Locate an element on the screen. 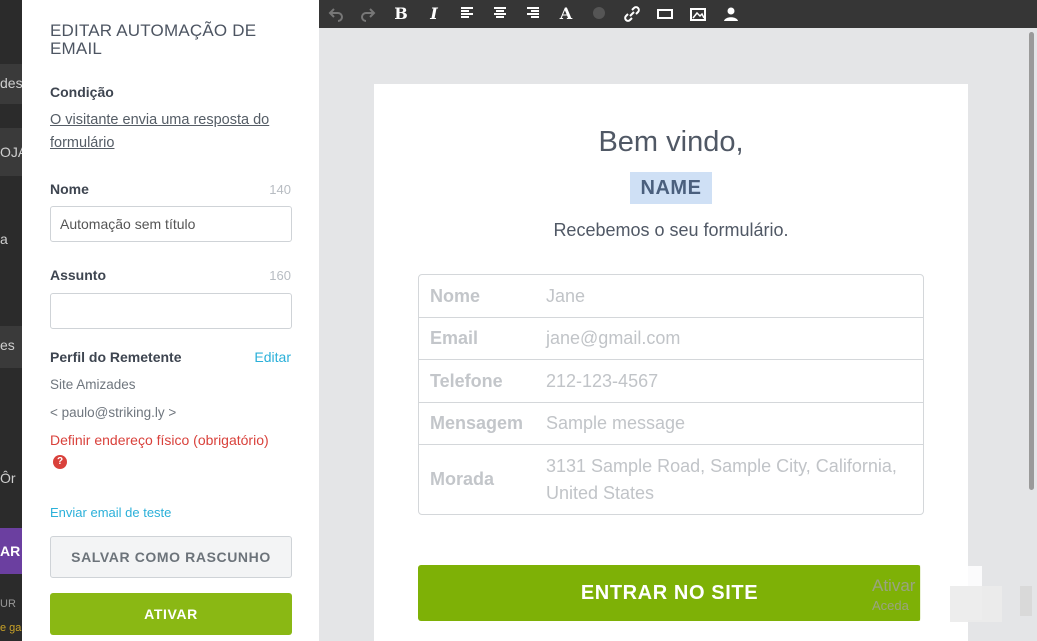  italic-icon: I is located at coordinates (434, 14).